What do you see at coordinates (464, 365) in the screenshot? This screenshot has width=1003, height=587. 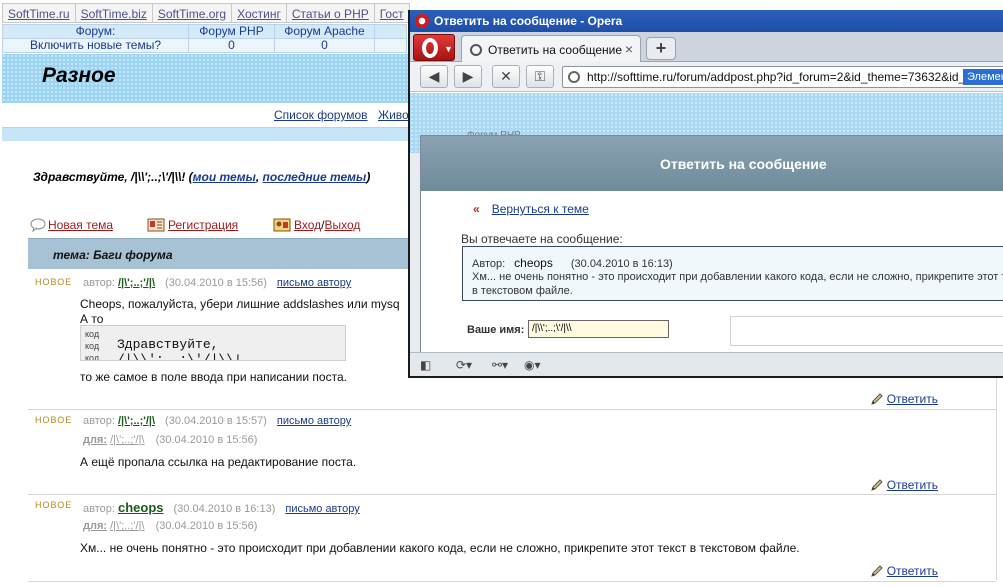 I see `sync-icon: ⟳▾` at bounding box center [464, 365].